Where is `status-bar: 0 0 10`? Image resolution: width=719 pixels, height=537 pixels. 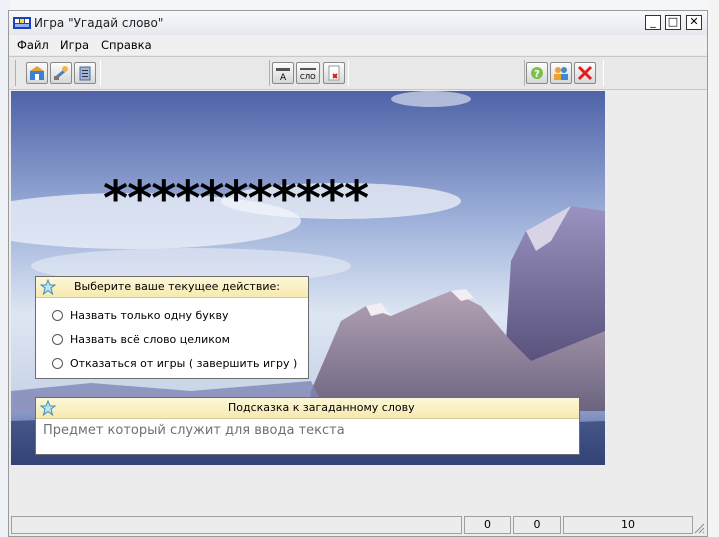
status-bar: 0 0 10 is located at coordinates (358, 525).